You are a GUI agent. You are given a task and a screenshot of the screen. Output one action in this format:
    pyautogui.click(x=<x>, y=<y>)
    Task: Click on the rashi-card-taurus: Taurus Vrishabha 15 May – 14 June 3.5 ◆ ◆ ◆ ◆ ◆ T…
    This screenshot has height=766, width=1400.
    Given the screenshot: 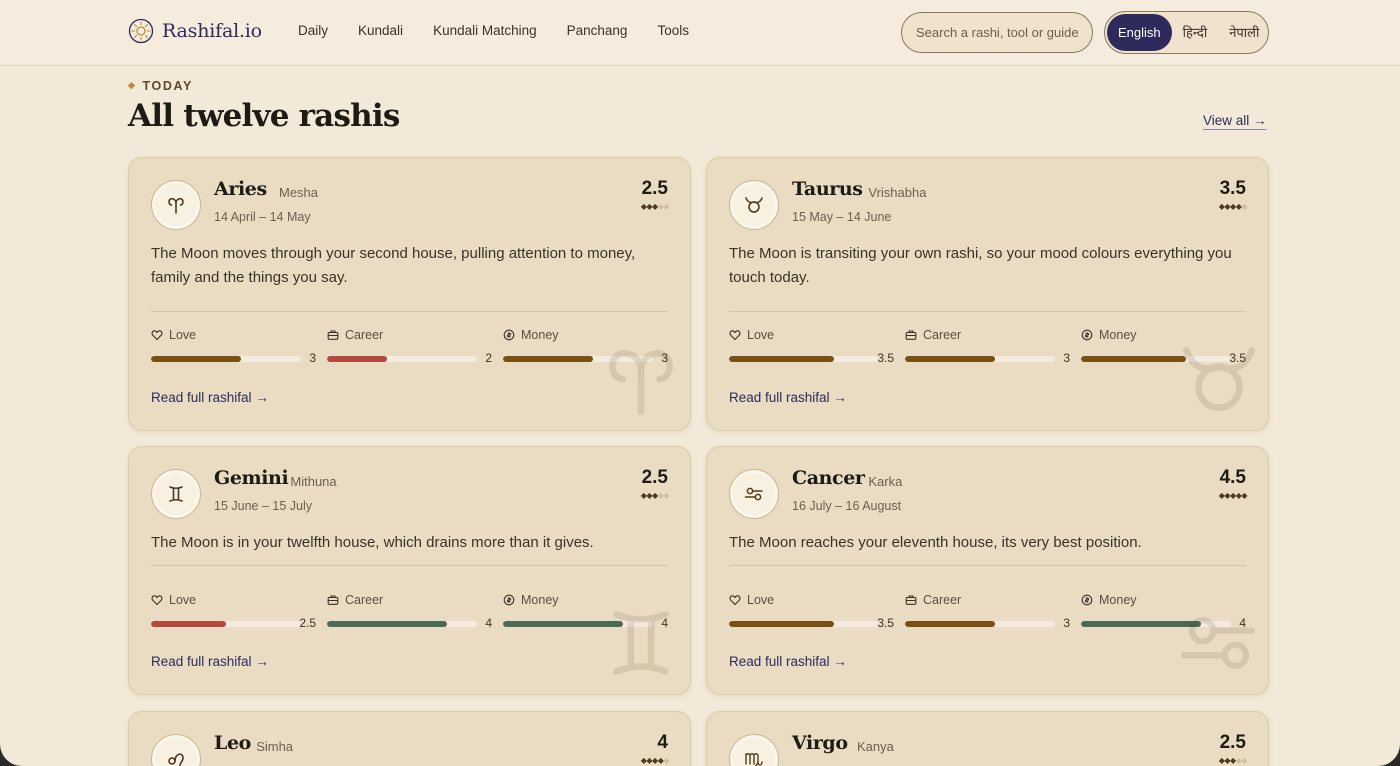 What is the action you would take?
    pyautogui.click(x=987, y=294)
    